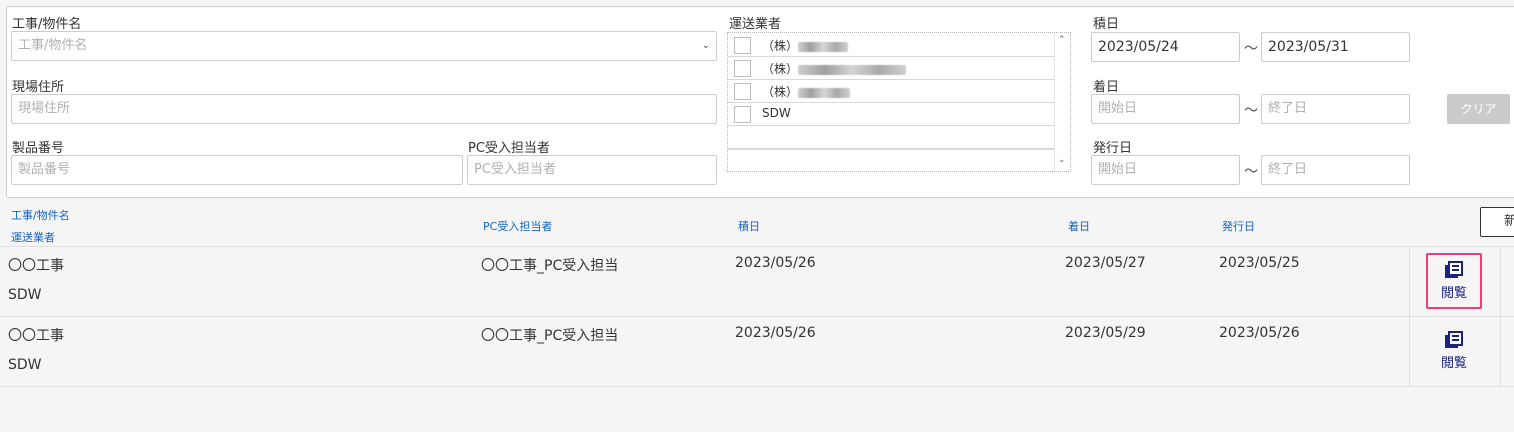 The width and height of the screenshot is (1514, 432). I want to click on clear-button: クリア, so click(1478, 109).